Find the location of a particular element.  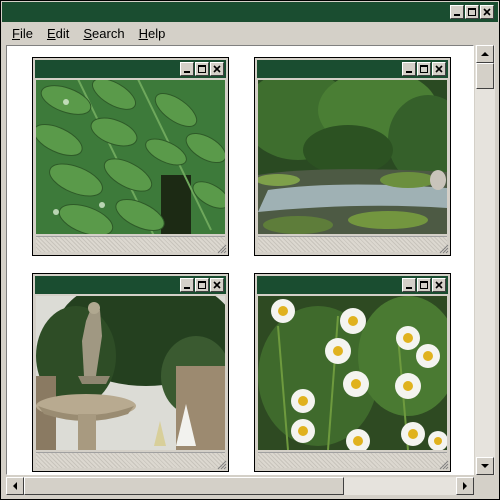

arrow-up-icon is located at coordinates (485, 54).